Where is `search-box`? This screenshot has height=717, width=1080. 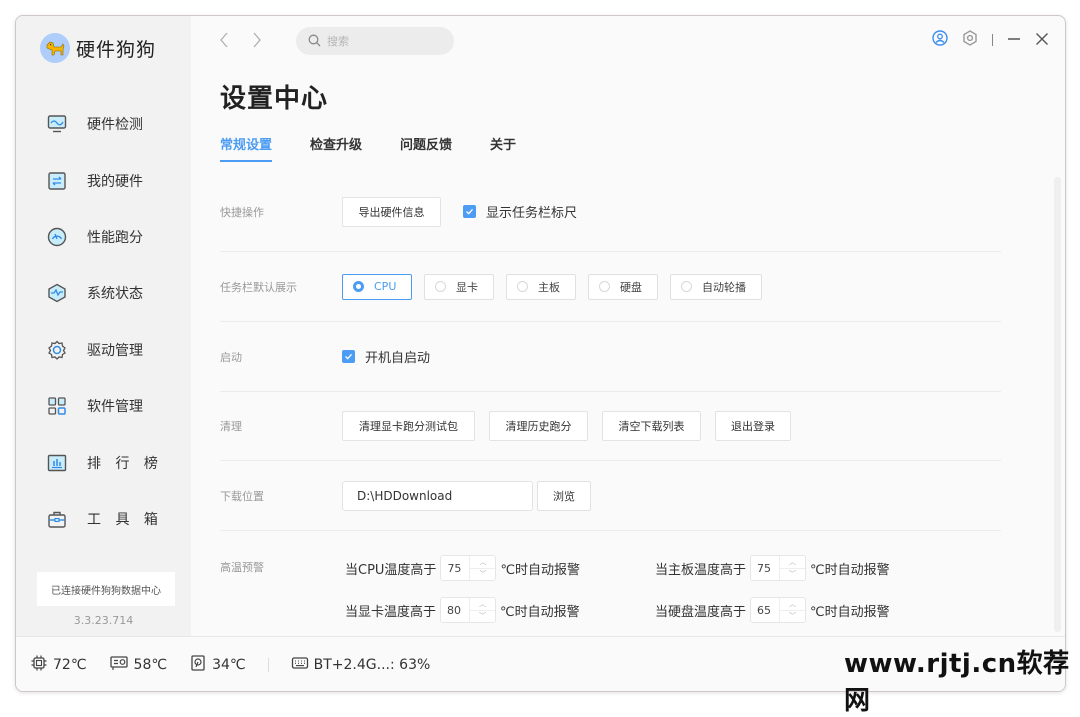
search-box is located at coordinates (375, 41).